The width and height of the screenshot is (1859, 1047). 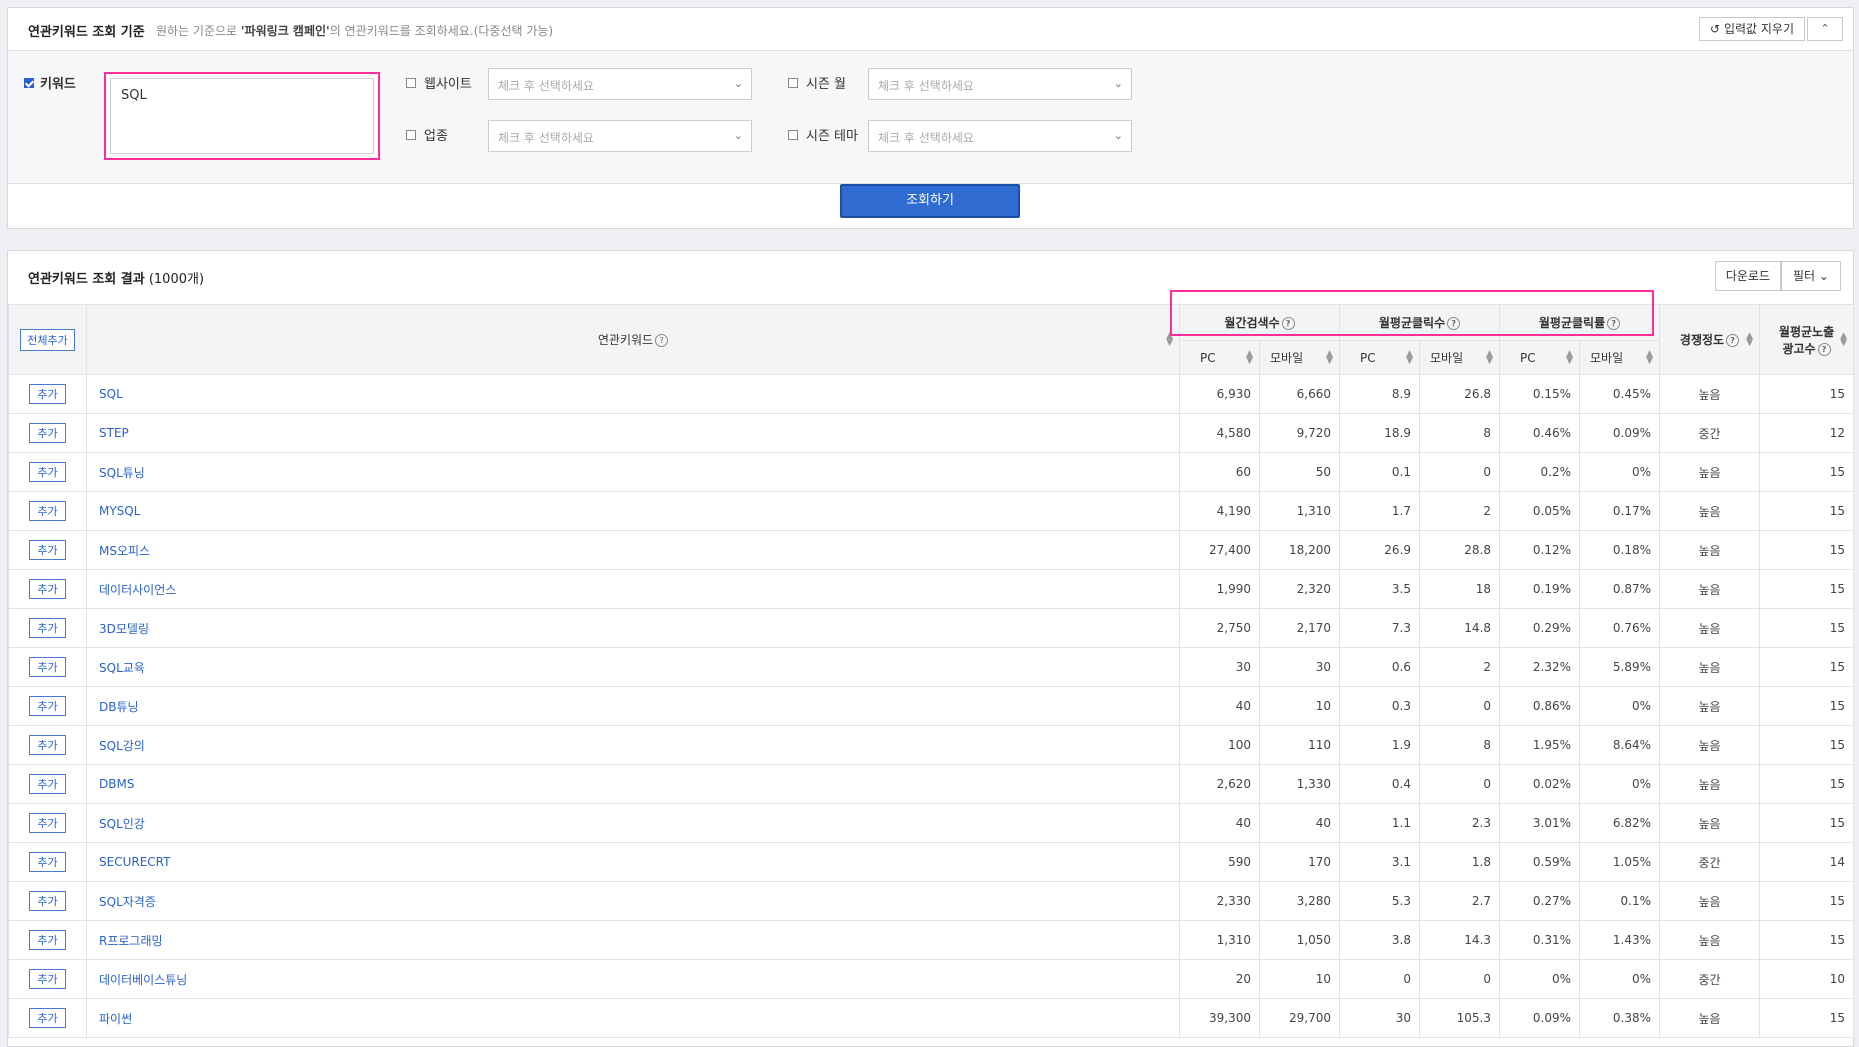 I want to click on season-theme-select: 체크 후 선택하세요 ⌄, so click(x=1000, y=136).